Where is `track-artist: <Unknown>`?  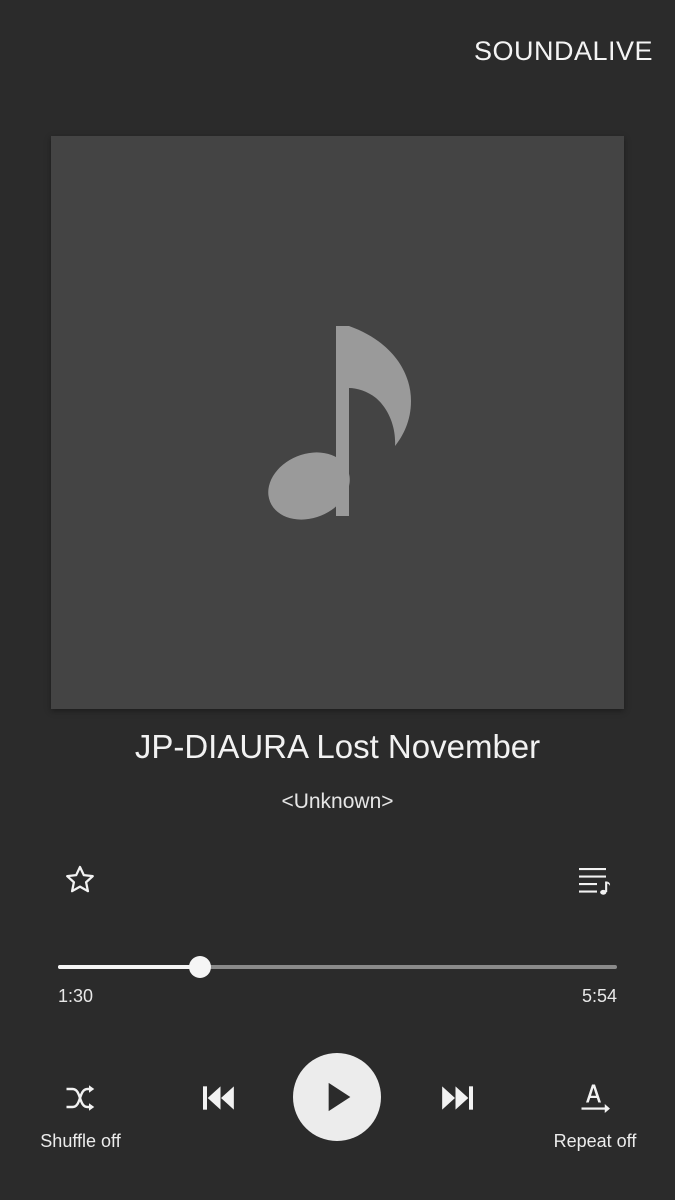 track-artist: <Unknown> is located at coordinates (337, 801).